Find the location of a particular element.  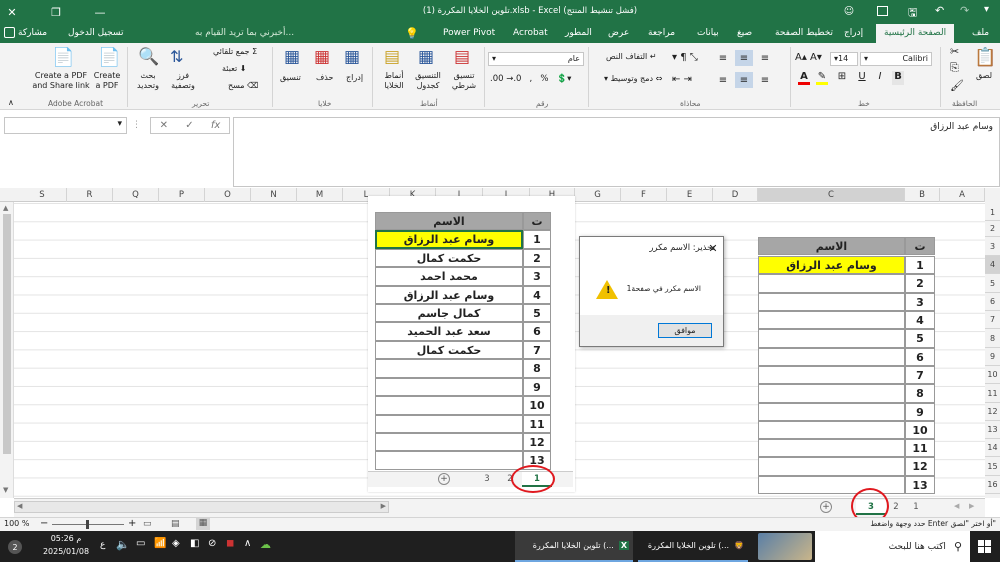

left-num-cell: 8 is located at coordinates (537, 368).